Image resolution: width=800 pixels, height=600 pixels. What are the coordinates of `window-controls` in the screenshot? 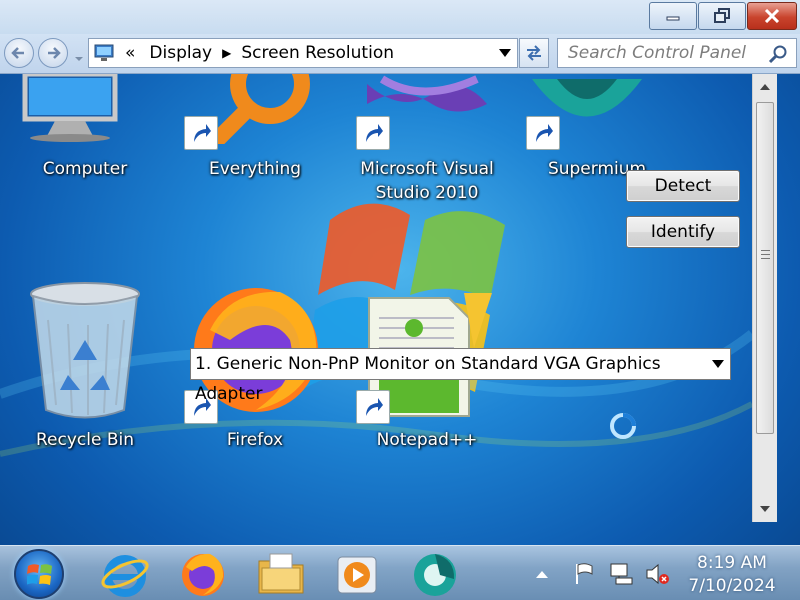 It's located at (723, 16).